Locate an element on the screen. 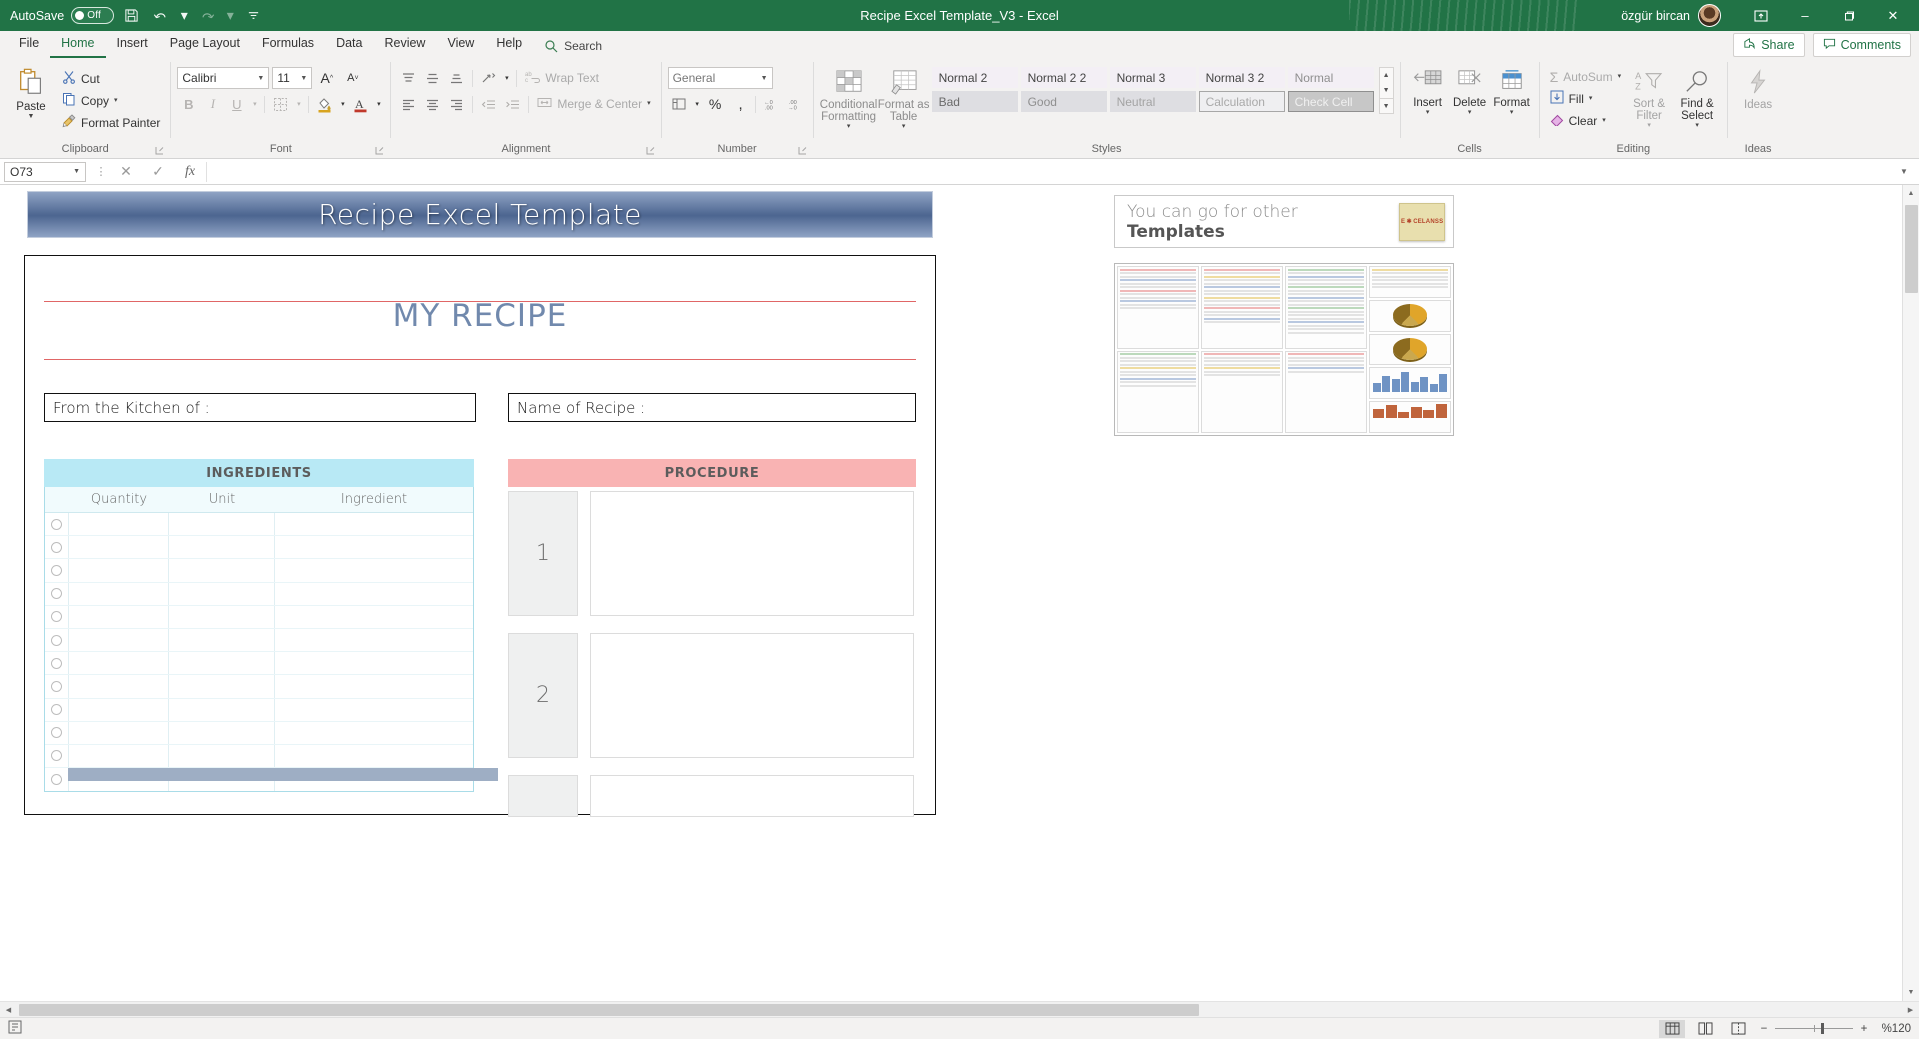 The width and height of the screenshot is (1919, 1039). tab-file: File is located at coordinates (29, 44).